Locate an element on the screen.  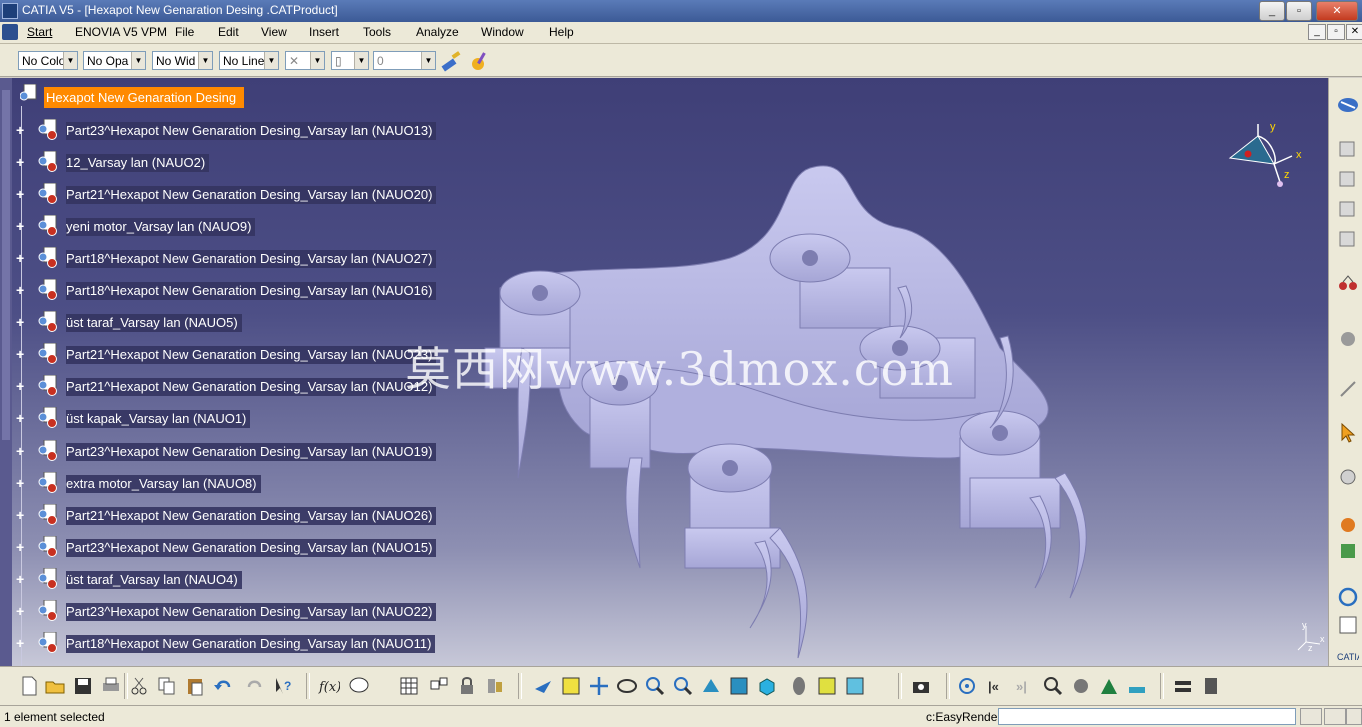
menu-file: File is located at coordinates (184, 32).